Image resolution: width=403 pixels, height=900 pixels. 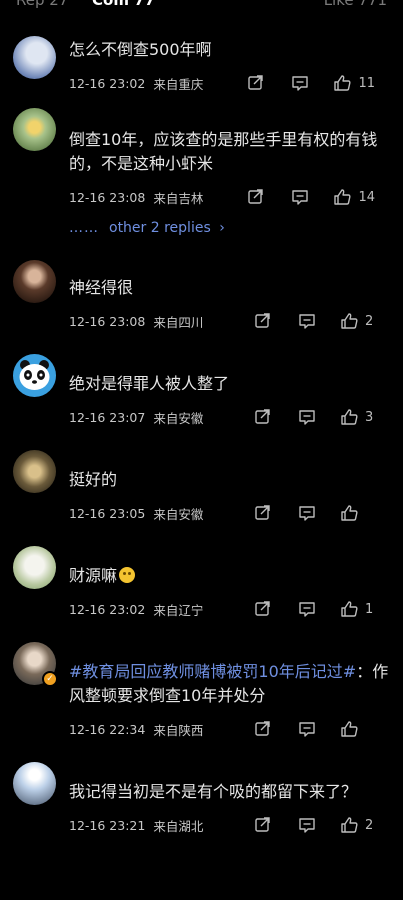 I want to click on panda-avatar, so click(x=34, y=375).